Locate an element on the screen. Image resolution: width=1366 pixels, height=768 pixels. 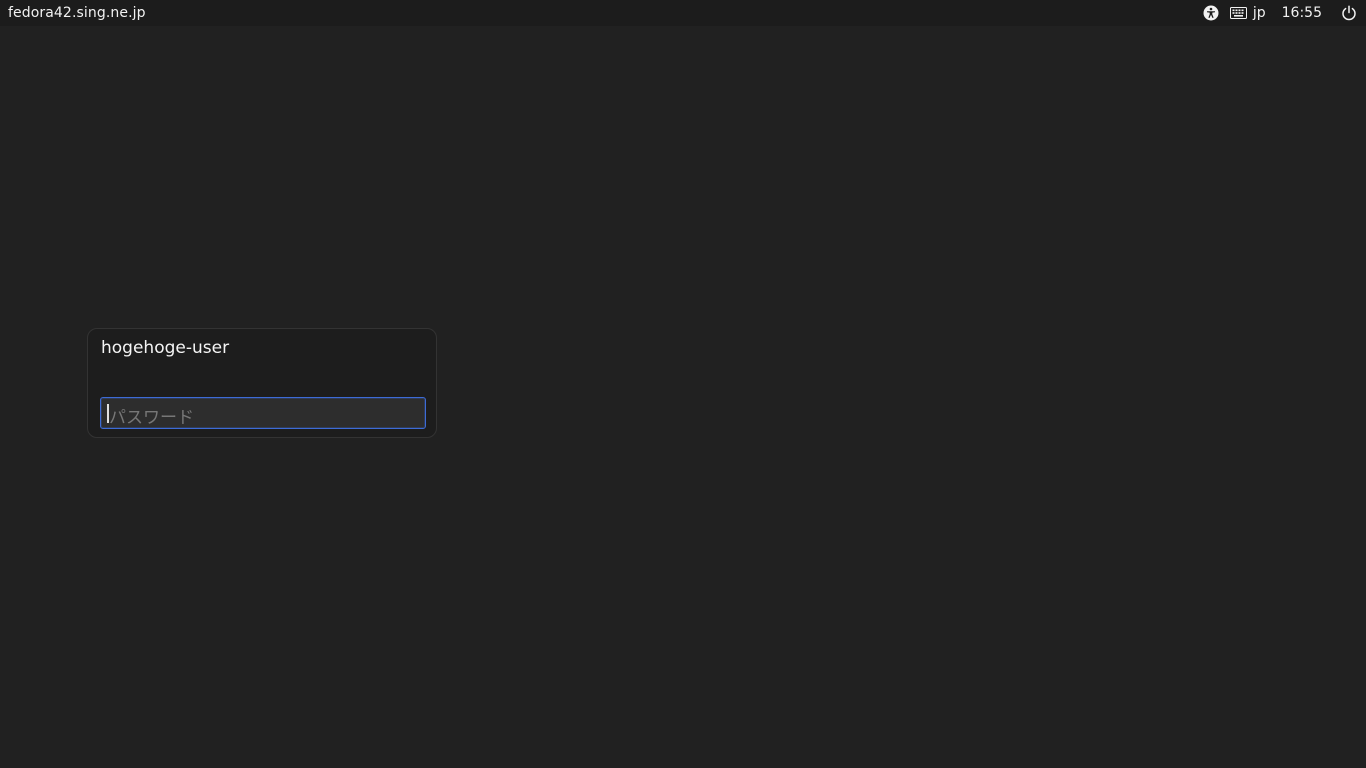
accessibility-menu-button is located at coordinates (1211, 13).